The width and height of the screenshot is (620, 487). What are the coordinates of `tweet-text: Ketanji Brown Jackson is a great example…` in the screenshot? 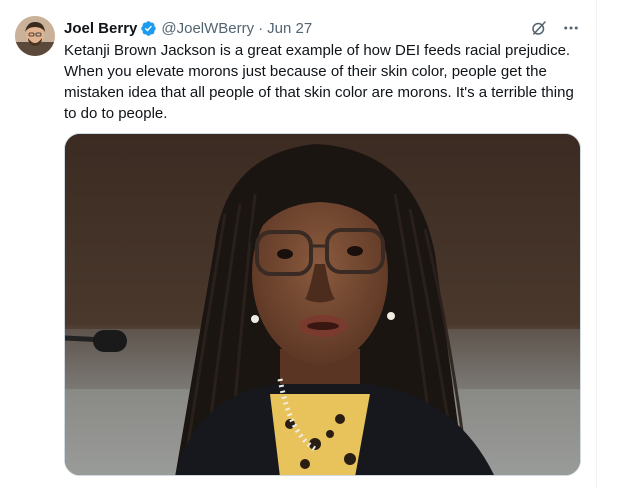 It's located at (319, 82).